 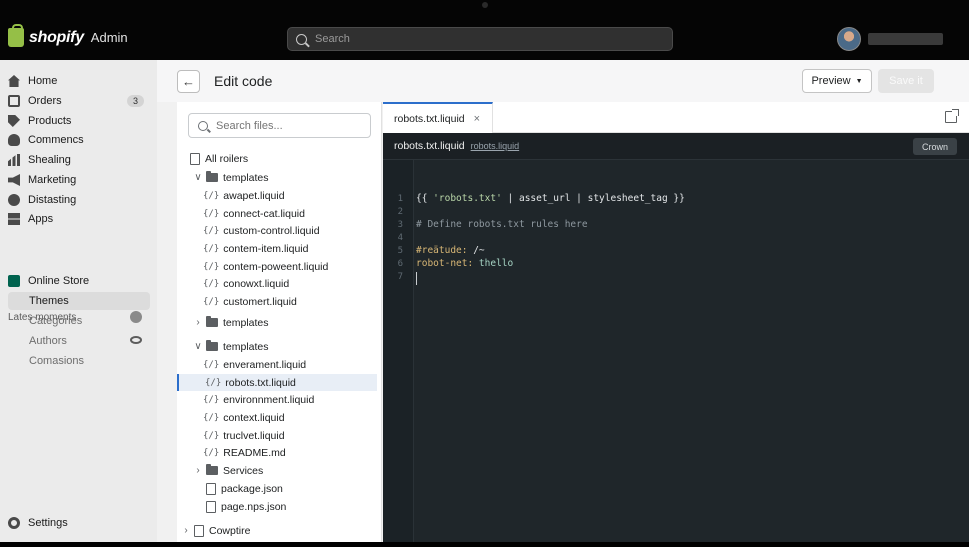 What do you see at coordinates (79, 281) in the screenshot?
I see `sidebar-item-online-store: Online Store` at bounding box center [79, 281].